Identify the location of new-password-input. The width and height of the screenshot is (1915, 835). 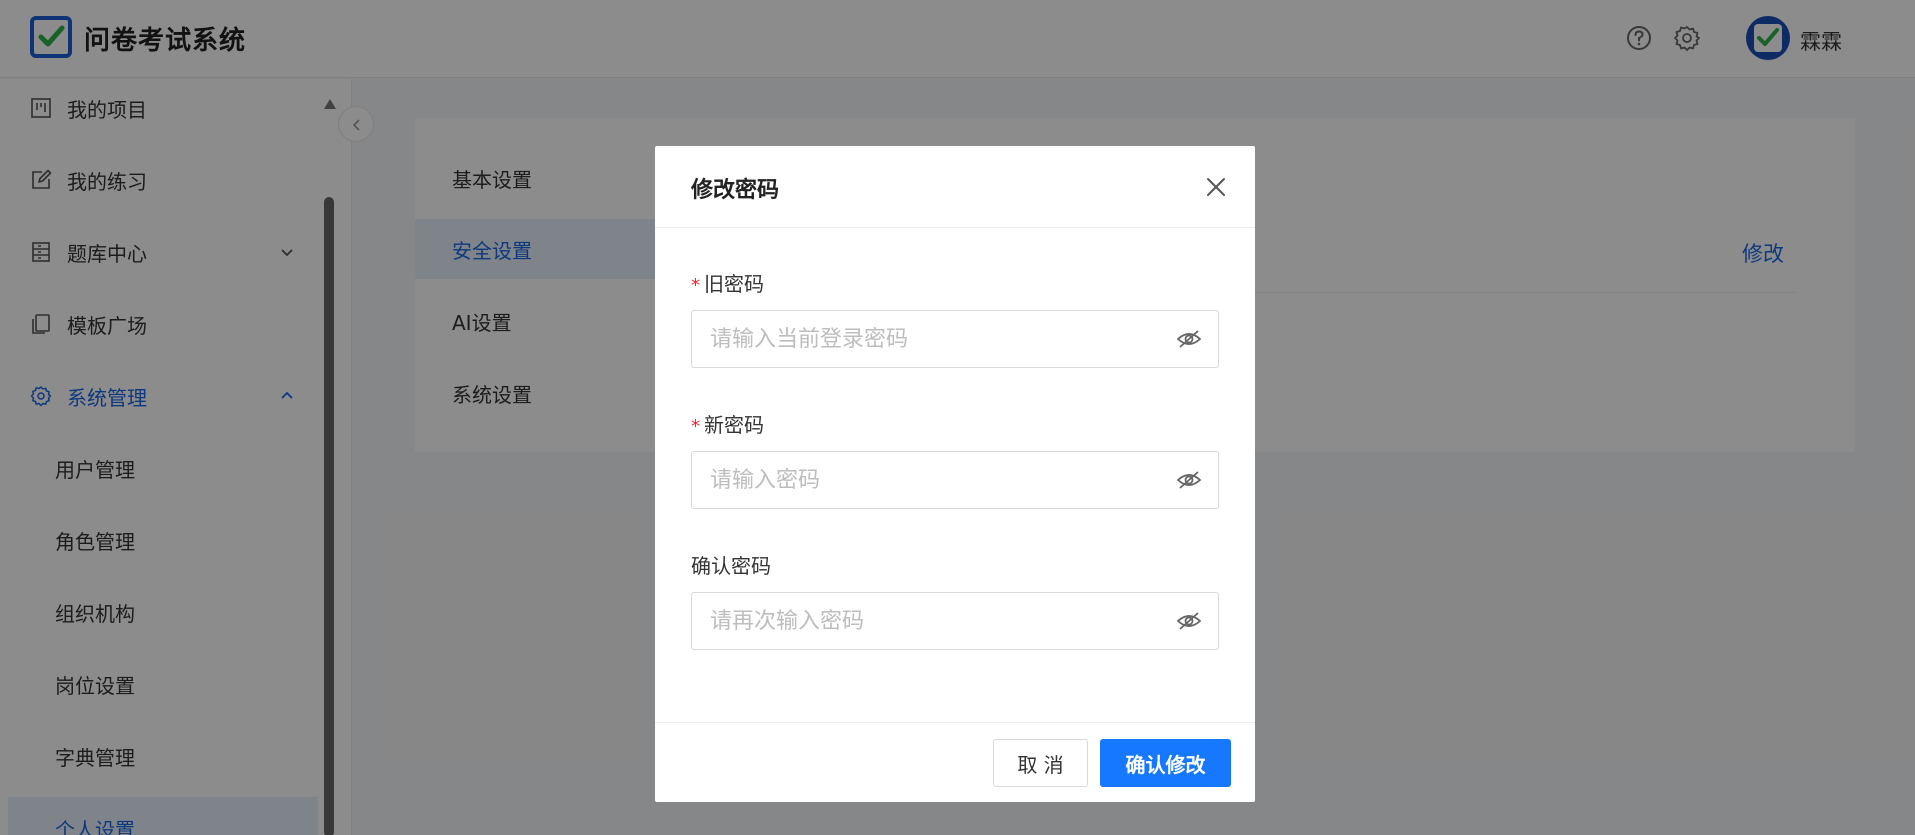
(955, 480).